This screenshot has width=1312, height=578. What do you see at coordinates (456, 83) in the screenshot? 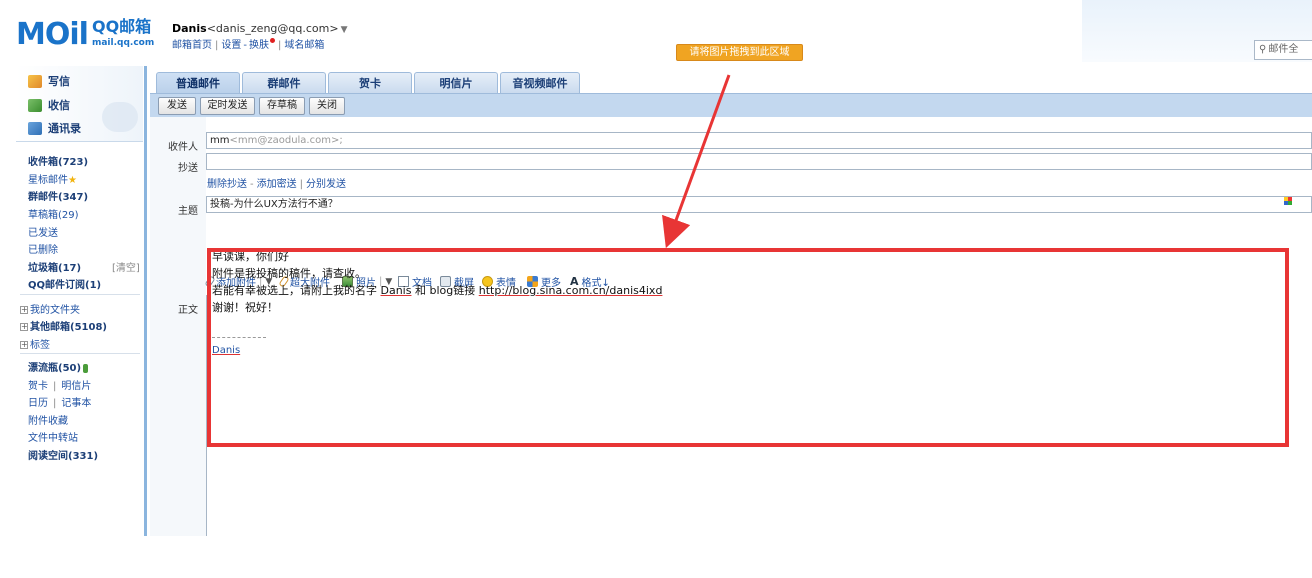
I see `tab-postcard: 明信片` at bounding box center [456, 83].